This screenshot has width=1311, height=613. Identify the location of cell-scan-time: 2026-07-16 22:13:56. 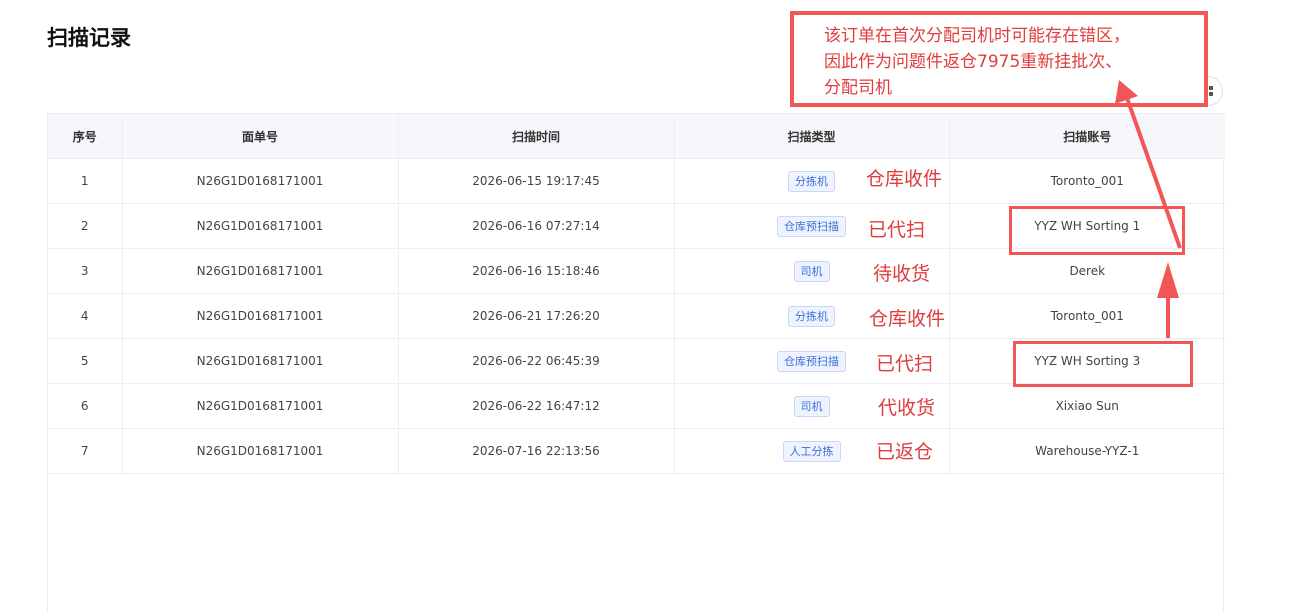
(536, 451).